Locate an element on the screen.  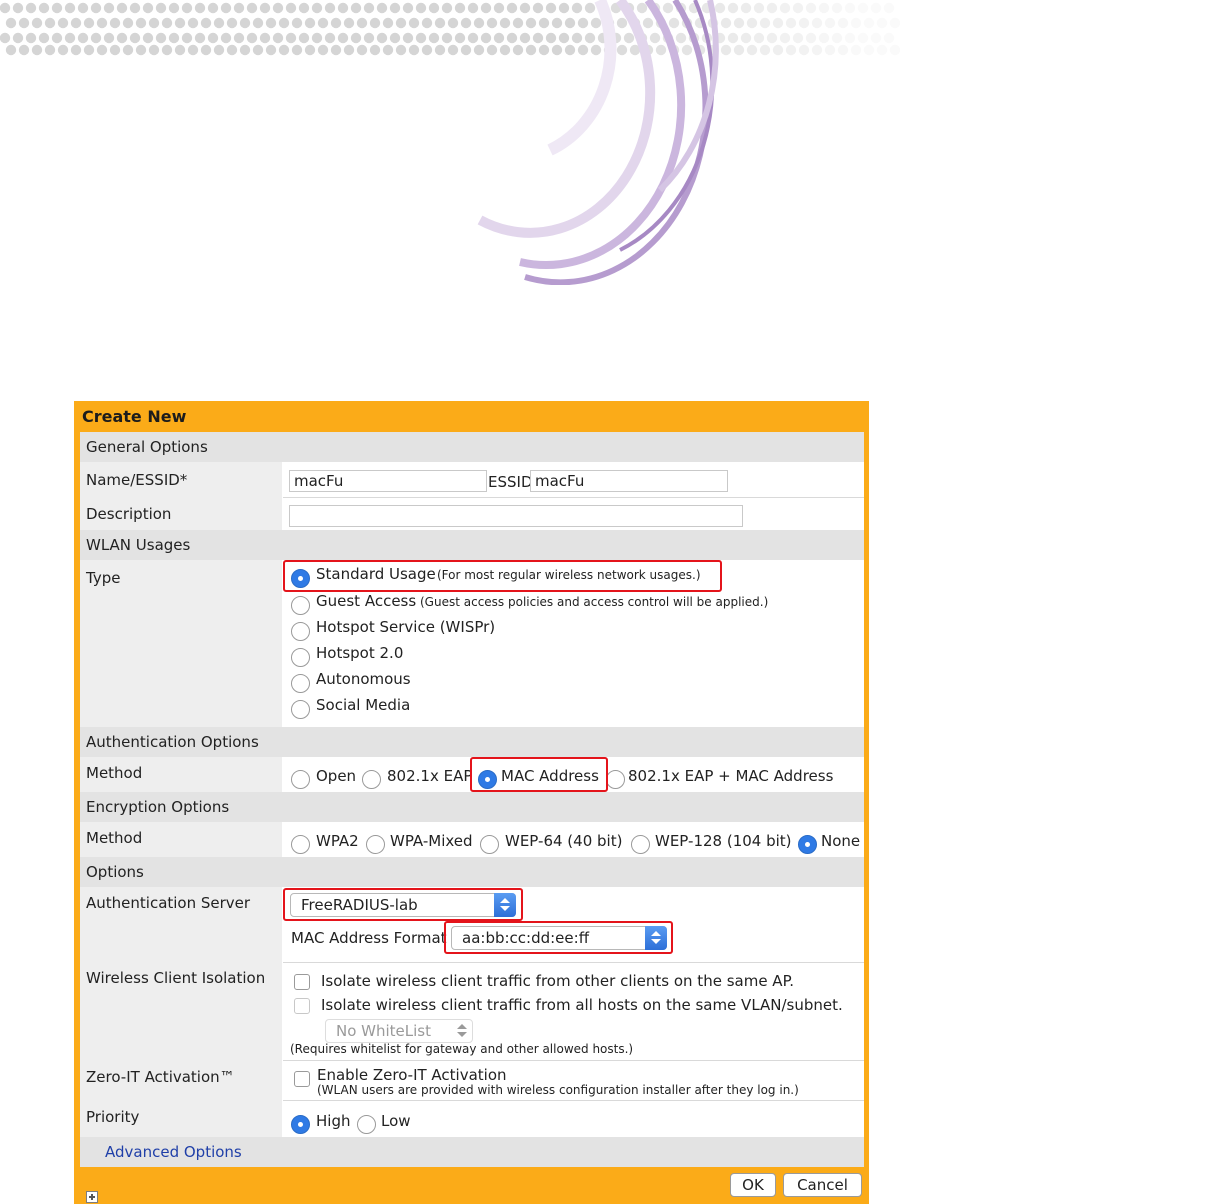
expand-plus-icon is located at coordinates (92, 1197).